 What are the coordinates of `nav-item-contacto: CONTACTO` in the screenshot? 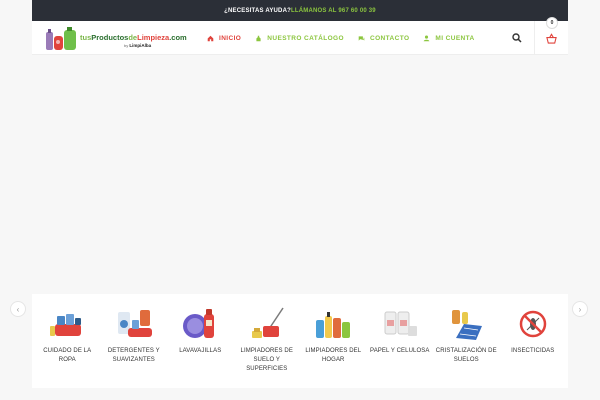 It's located at (383, 38).